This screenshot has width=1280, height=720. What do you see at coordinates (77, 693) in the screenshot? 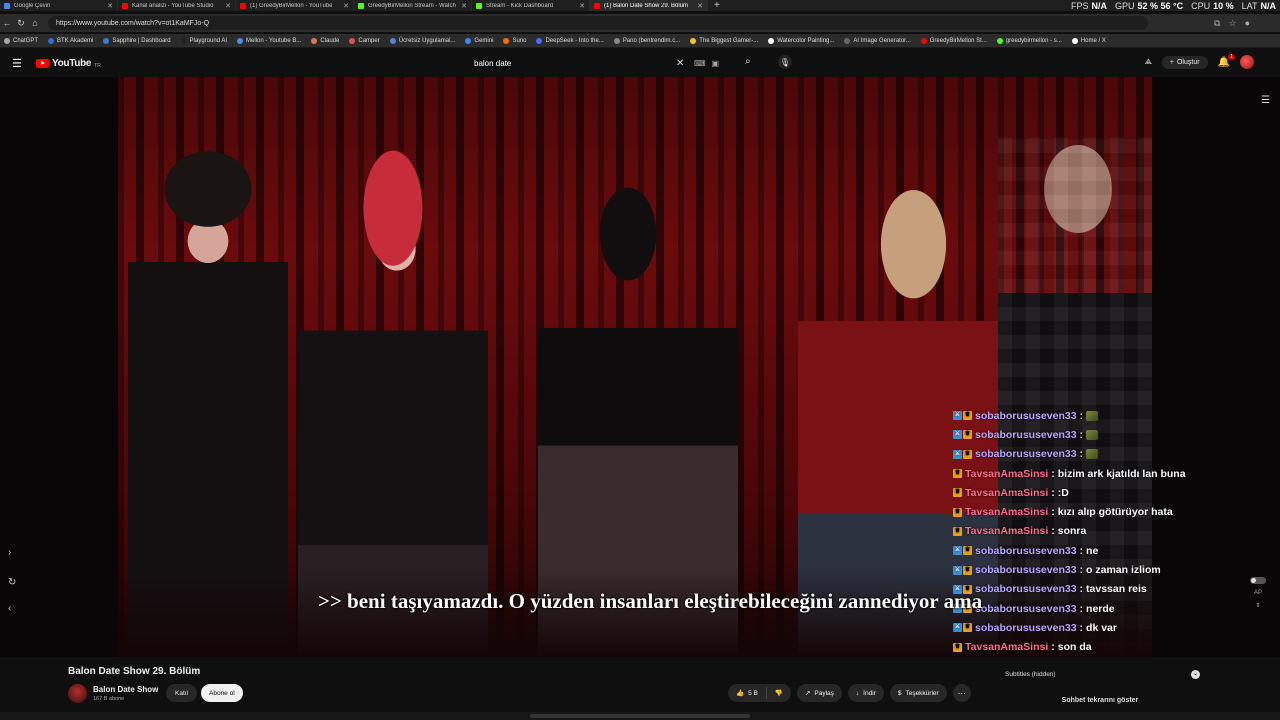
I see `channel-avatar` at bounding box center [77, 693].